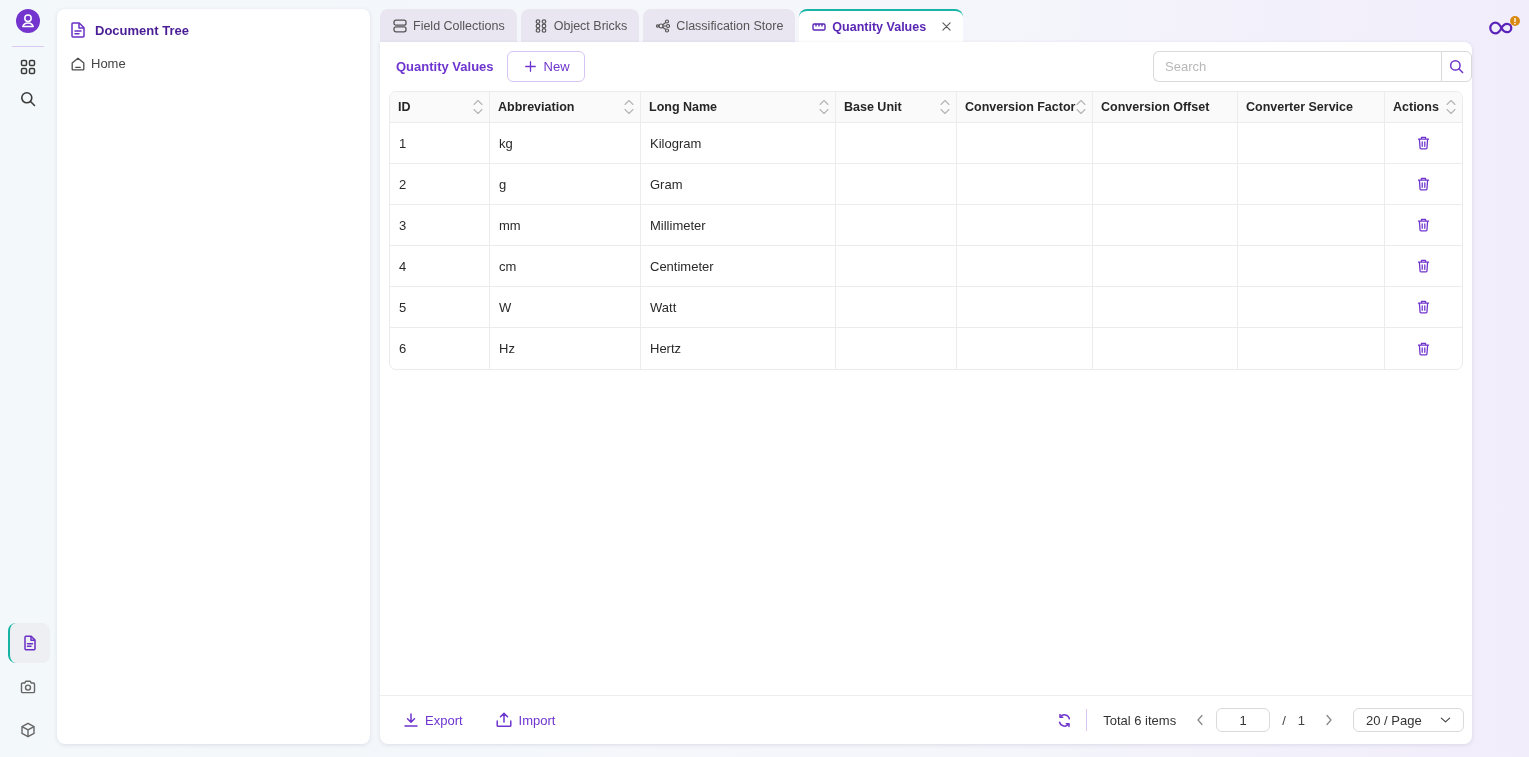  What do you see at coordinates (433, 720) in the screenshot?
I see `export-button: Export` at bounding box center [433, 720].